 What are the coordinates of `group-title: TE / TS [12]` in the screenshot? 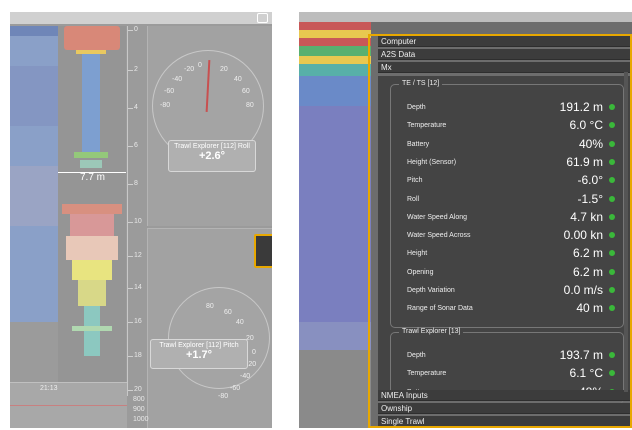 It's located at (421, 83).